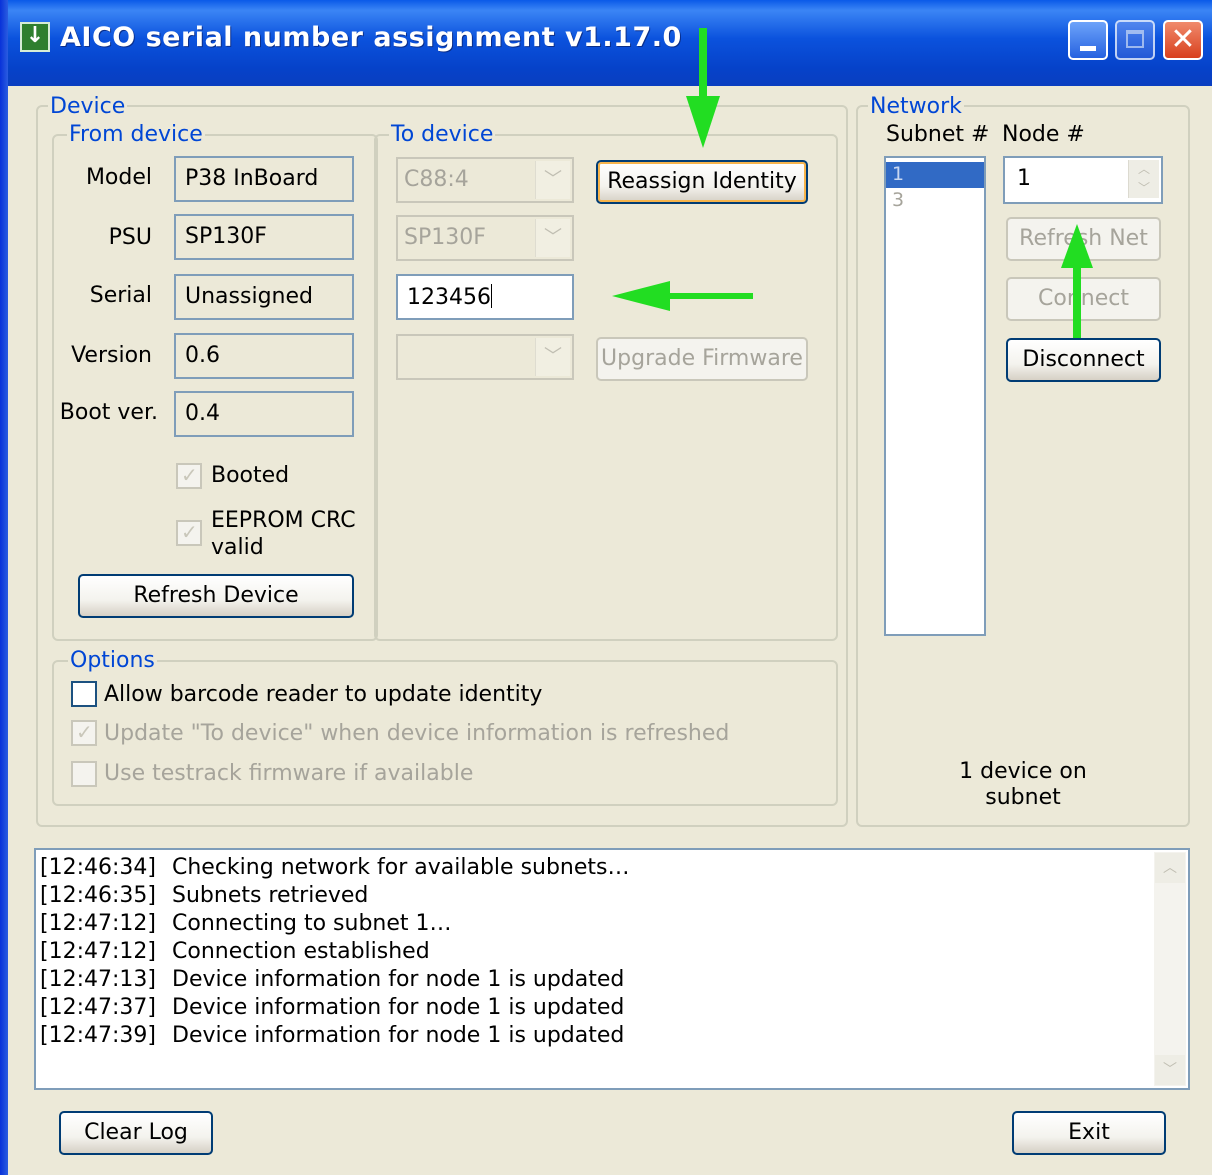 The height and width of the screenshot is (1175, 1212). I want to click on spinner-down-icon: ﹀, so click(1144, 188).